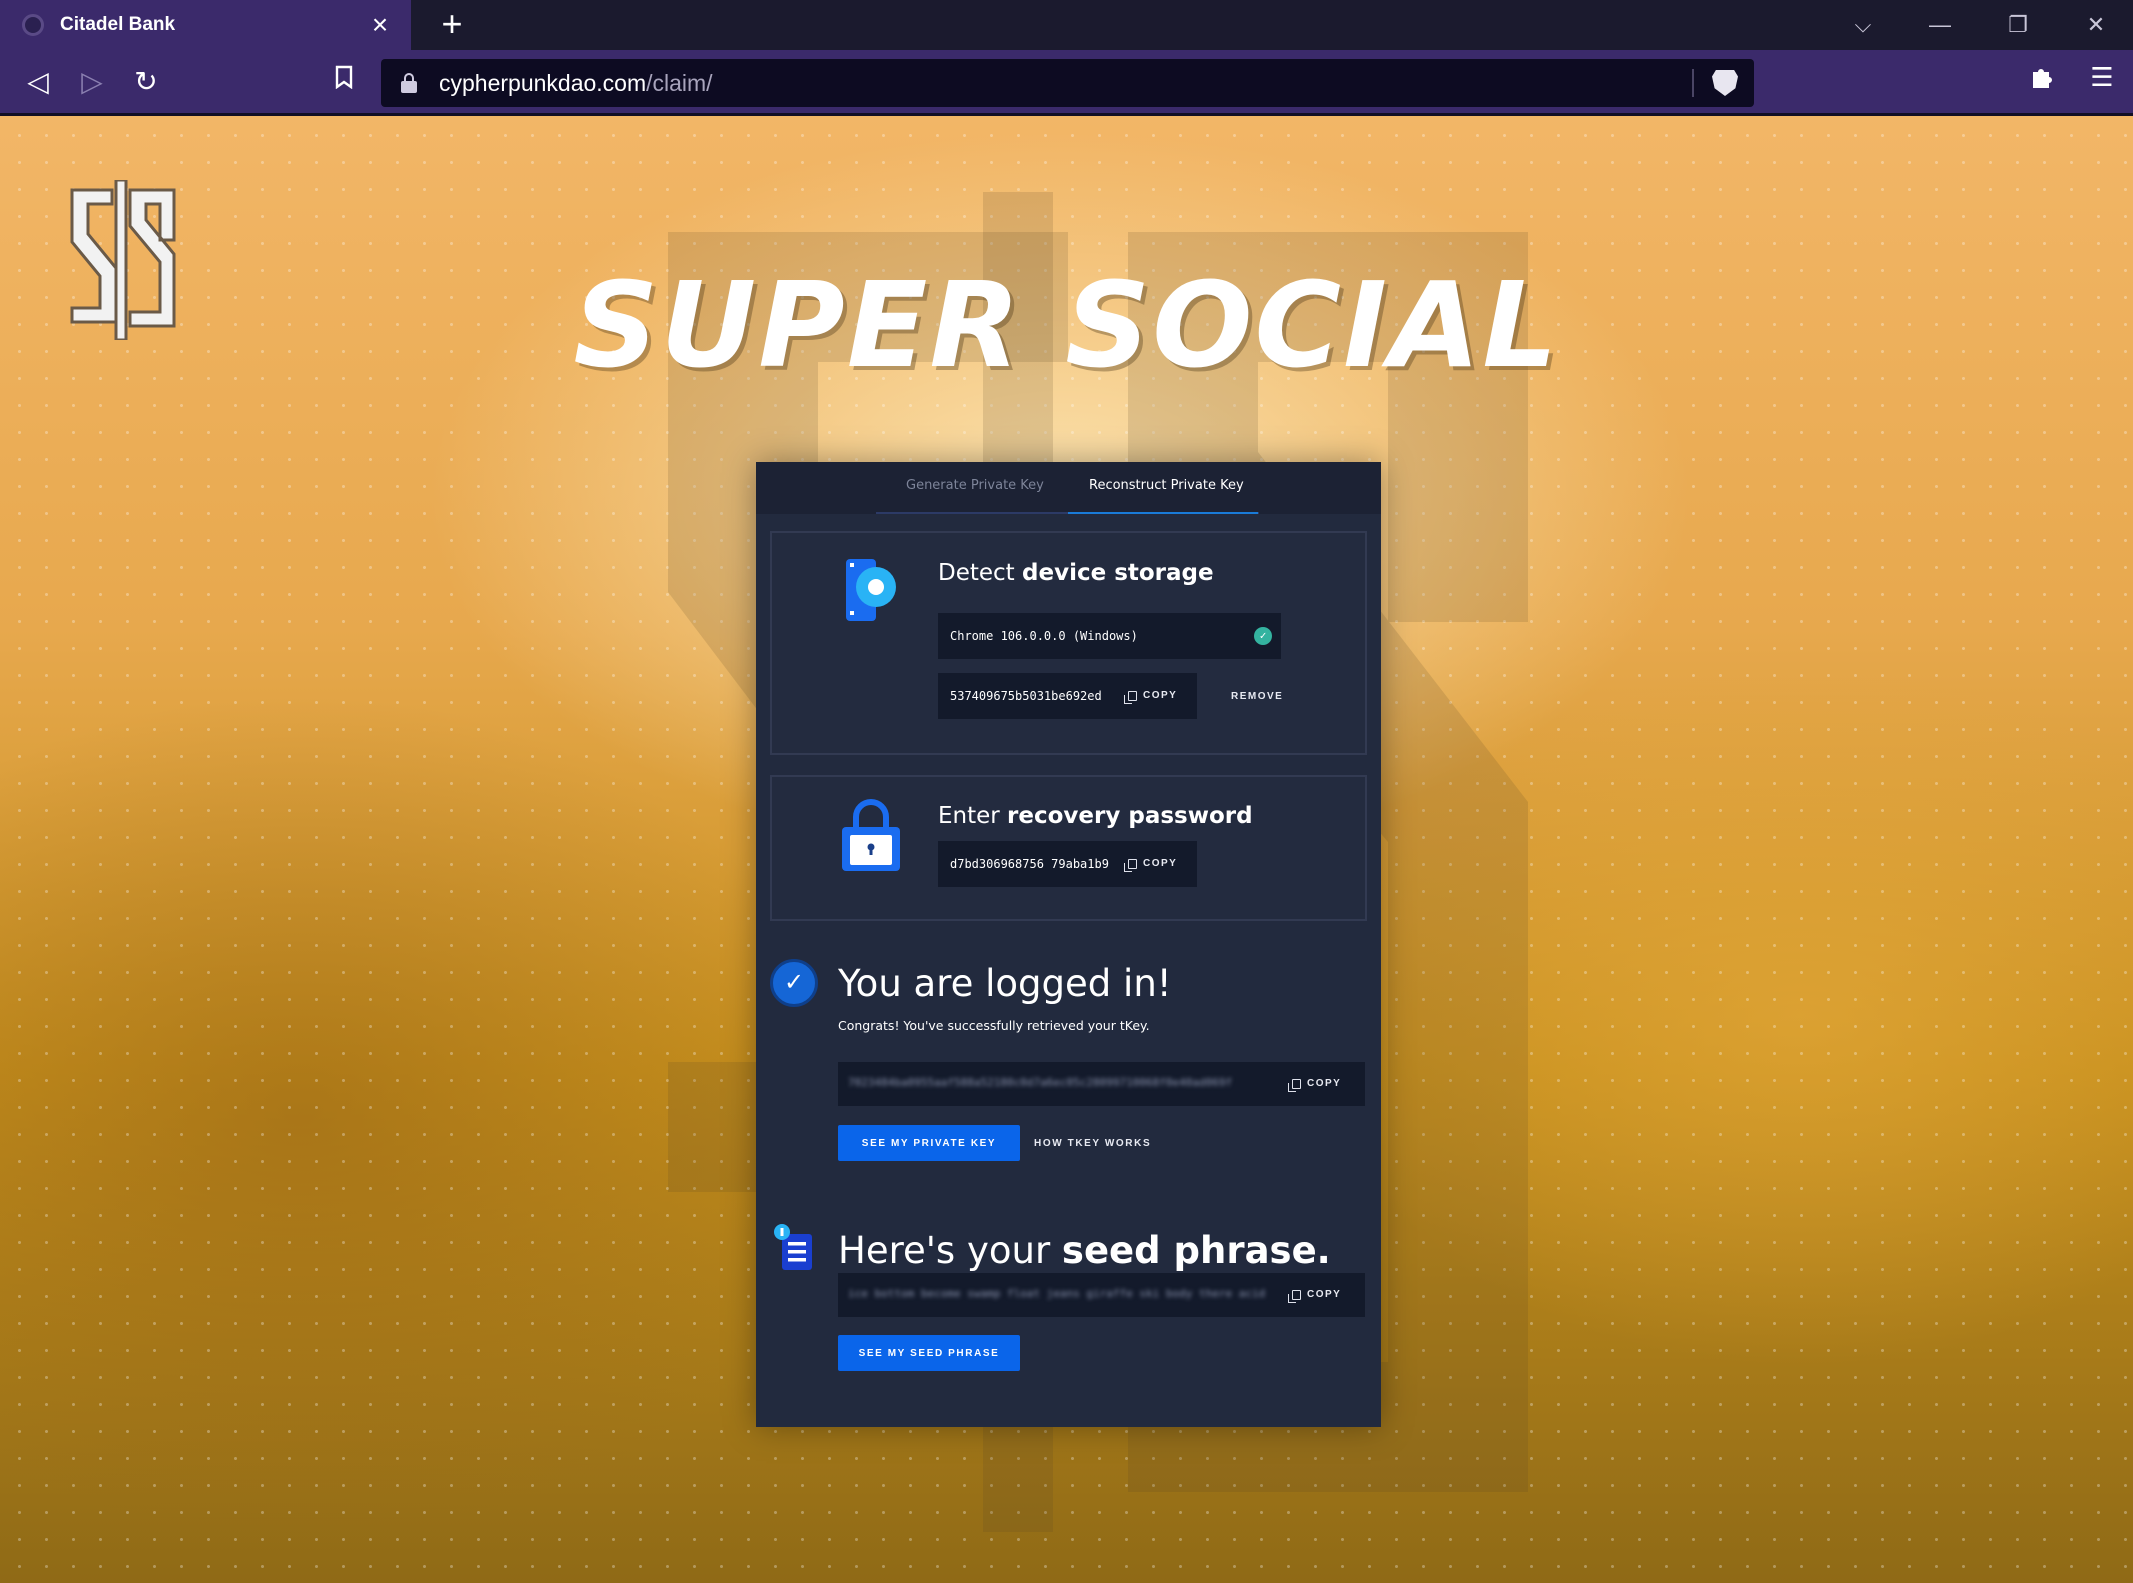 This screenshot has height=1583, width=2133. I want to click on new-tab-icon: +, so click(452, 24).